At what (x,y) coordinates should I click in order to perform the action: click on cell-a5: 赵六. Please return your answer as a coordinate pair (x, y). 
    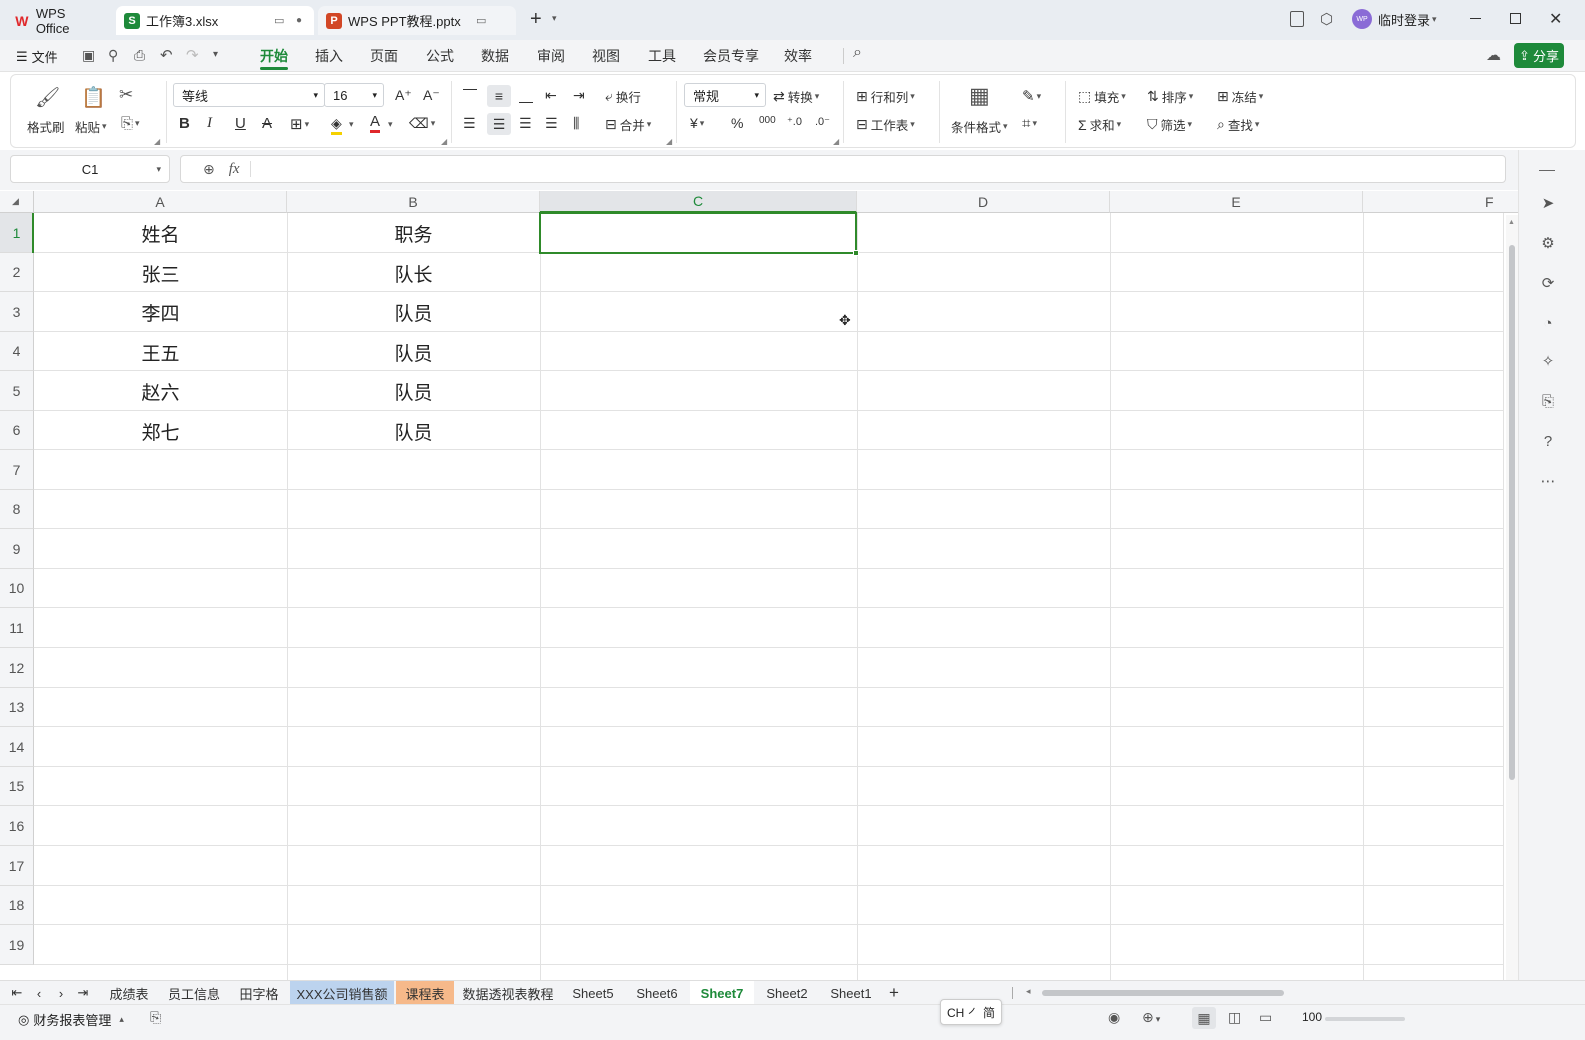
    Looking at the image, I should click on (160, 391).